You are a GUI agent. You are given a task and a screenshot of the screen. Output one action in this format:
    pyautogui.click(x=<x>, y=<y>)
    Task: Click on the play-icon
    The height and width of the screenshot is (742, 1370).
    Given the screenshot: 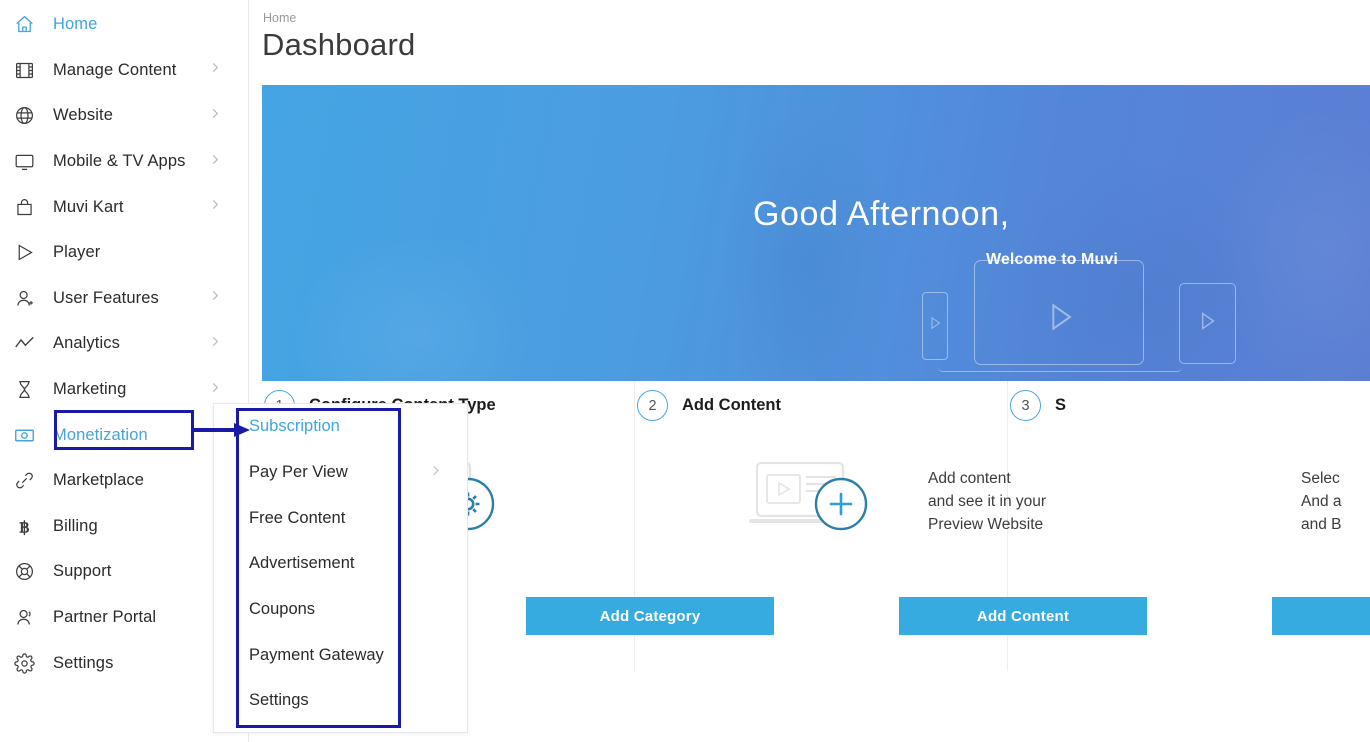 What is the action you would take?
    pyautogui.click(x=29, y=252)
    